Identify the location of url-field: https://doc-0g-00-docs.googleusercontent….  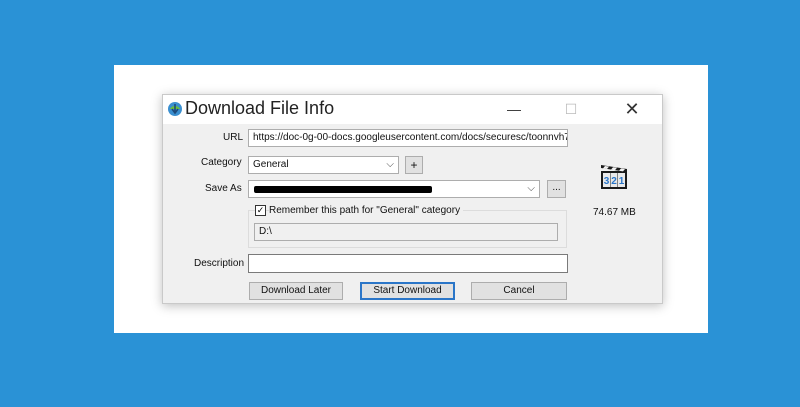
(408, 138).